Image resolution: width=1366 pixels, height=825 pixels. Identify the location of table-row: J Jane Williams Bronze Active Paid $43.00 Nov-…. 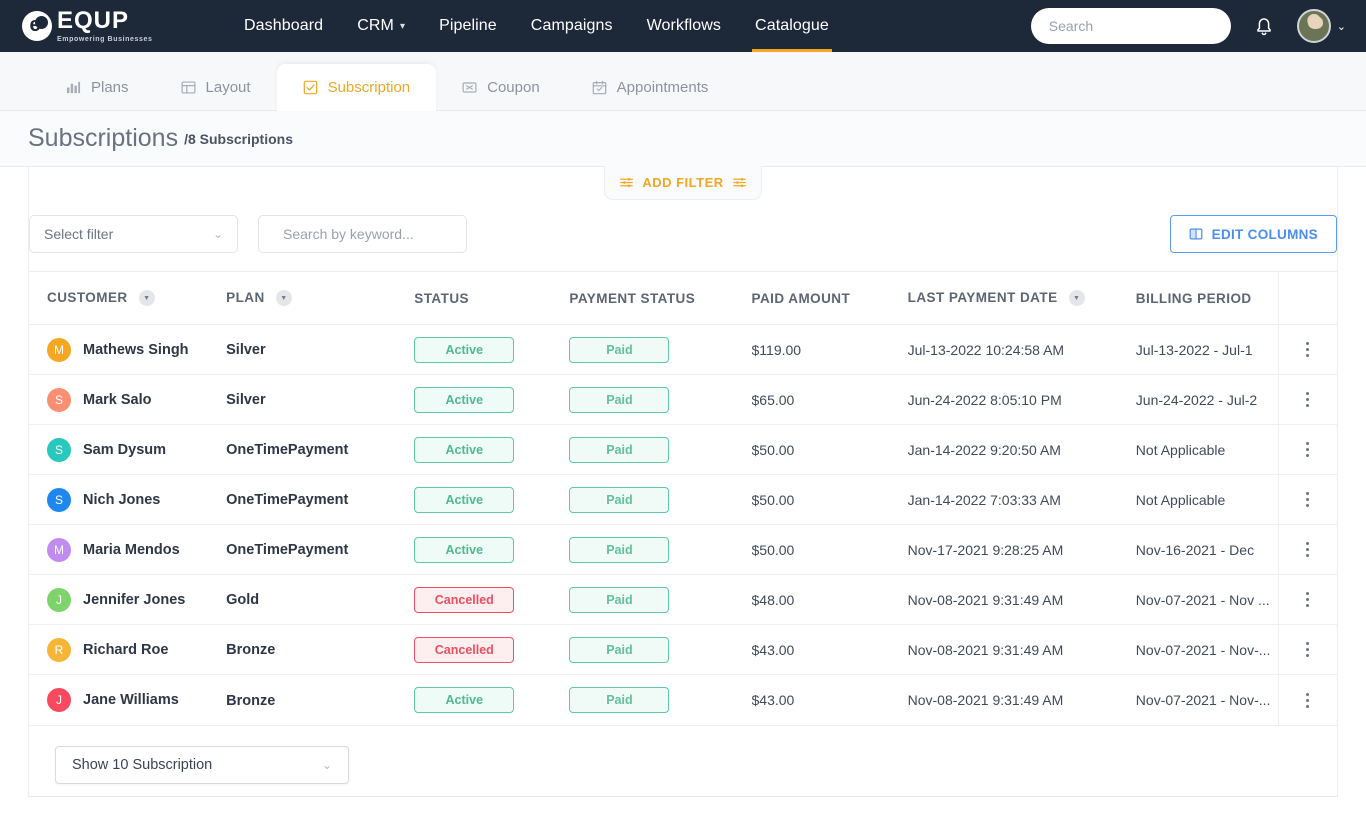
(683, 700).